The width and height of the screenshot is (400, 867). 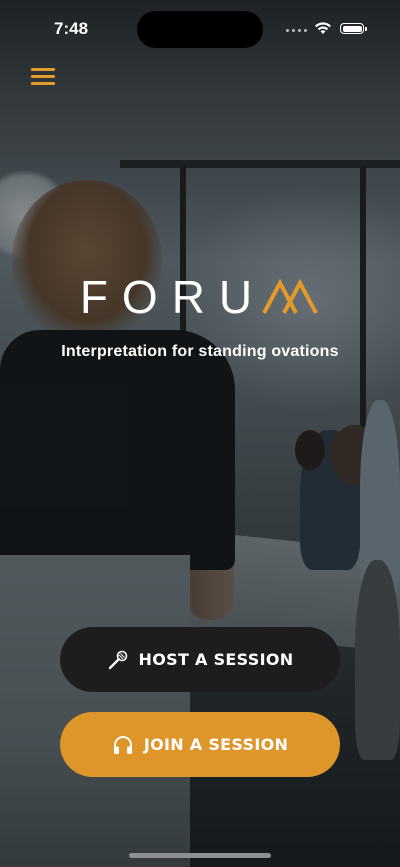 I want to click on microphone-icon, so click(x=118, y=660).